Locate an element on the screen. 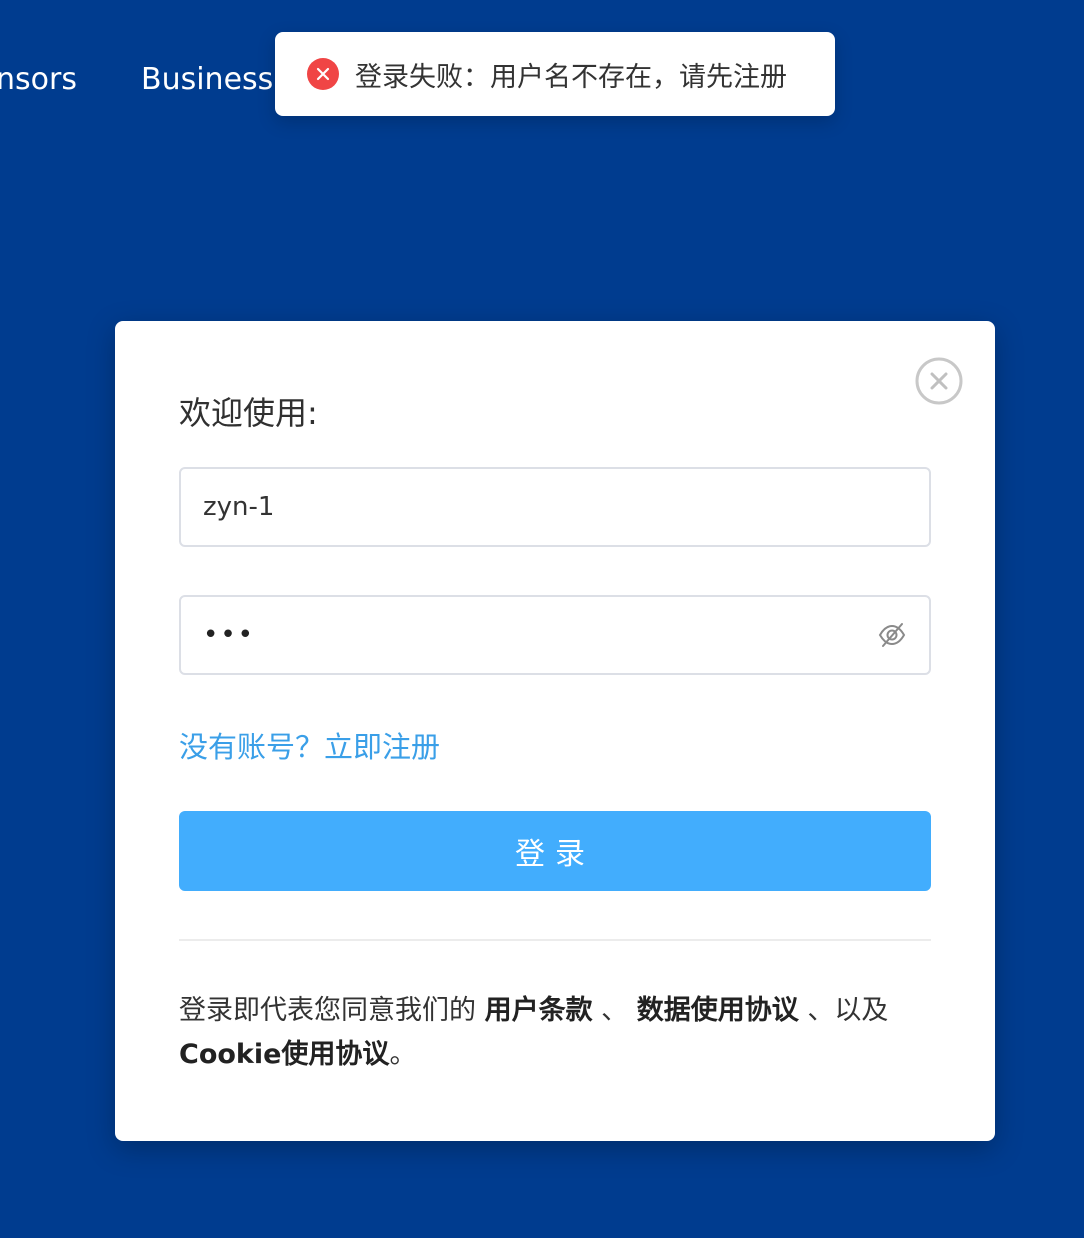 This screenshot has width=1084, height=1238. register-link: 没有账号？立即注册 is located at coordinates (309, 747).